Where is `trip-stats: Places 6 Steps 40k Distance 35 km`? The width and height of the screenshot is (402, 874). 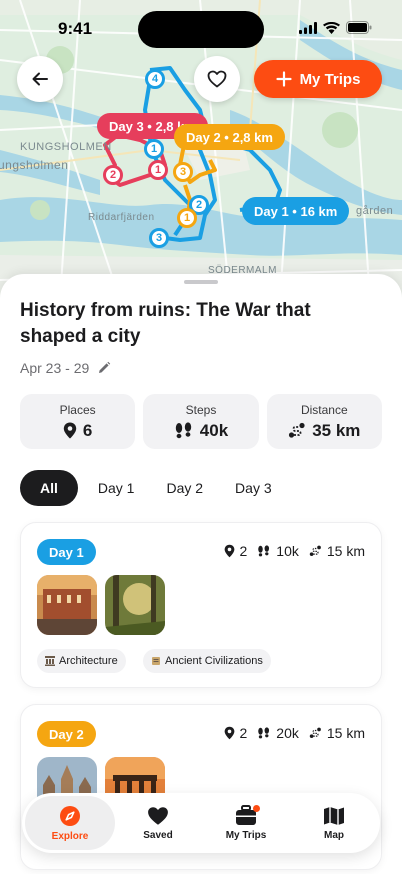 trip-stats: Places 6 Steps 40k Distance 35 km is located at coordinates (201, 421).